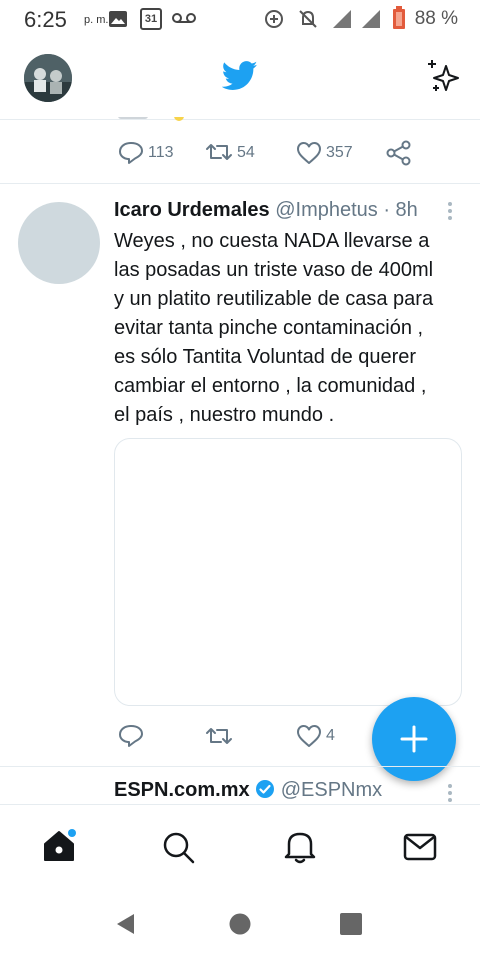  I want to click on tweet-text-line: es sólo Tantita Voluntad de querer, so click(265, 357).